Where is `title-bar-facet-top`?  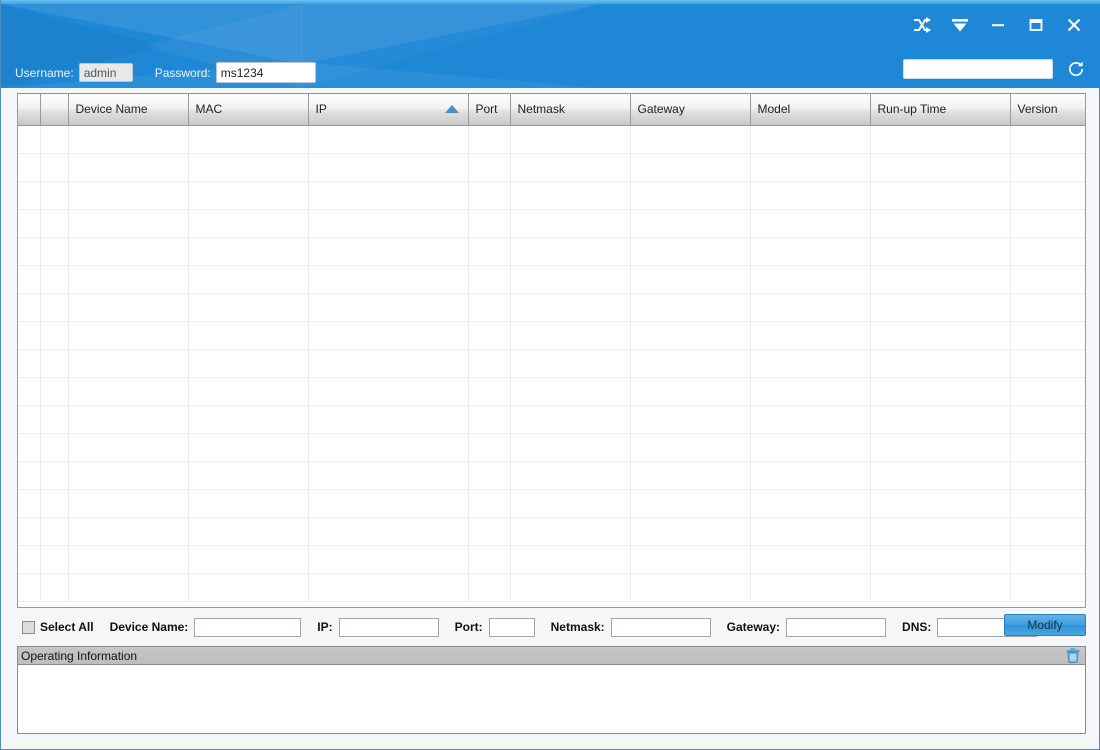
title-bar-facet-top is located at coordinates (301, 34).